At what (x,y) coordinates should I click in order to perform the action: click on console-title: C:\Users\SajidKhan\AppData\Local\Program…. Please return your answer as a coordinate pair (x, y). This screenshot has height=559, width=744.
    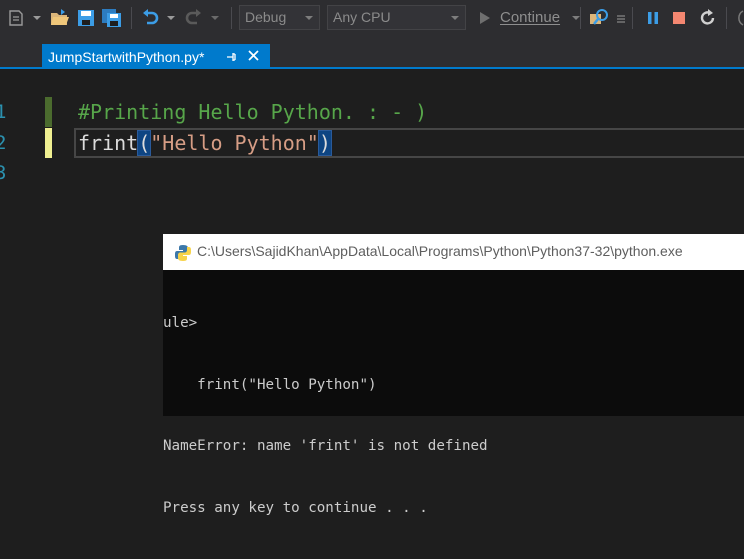
    Looking at the image, I should click on (440, 251).